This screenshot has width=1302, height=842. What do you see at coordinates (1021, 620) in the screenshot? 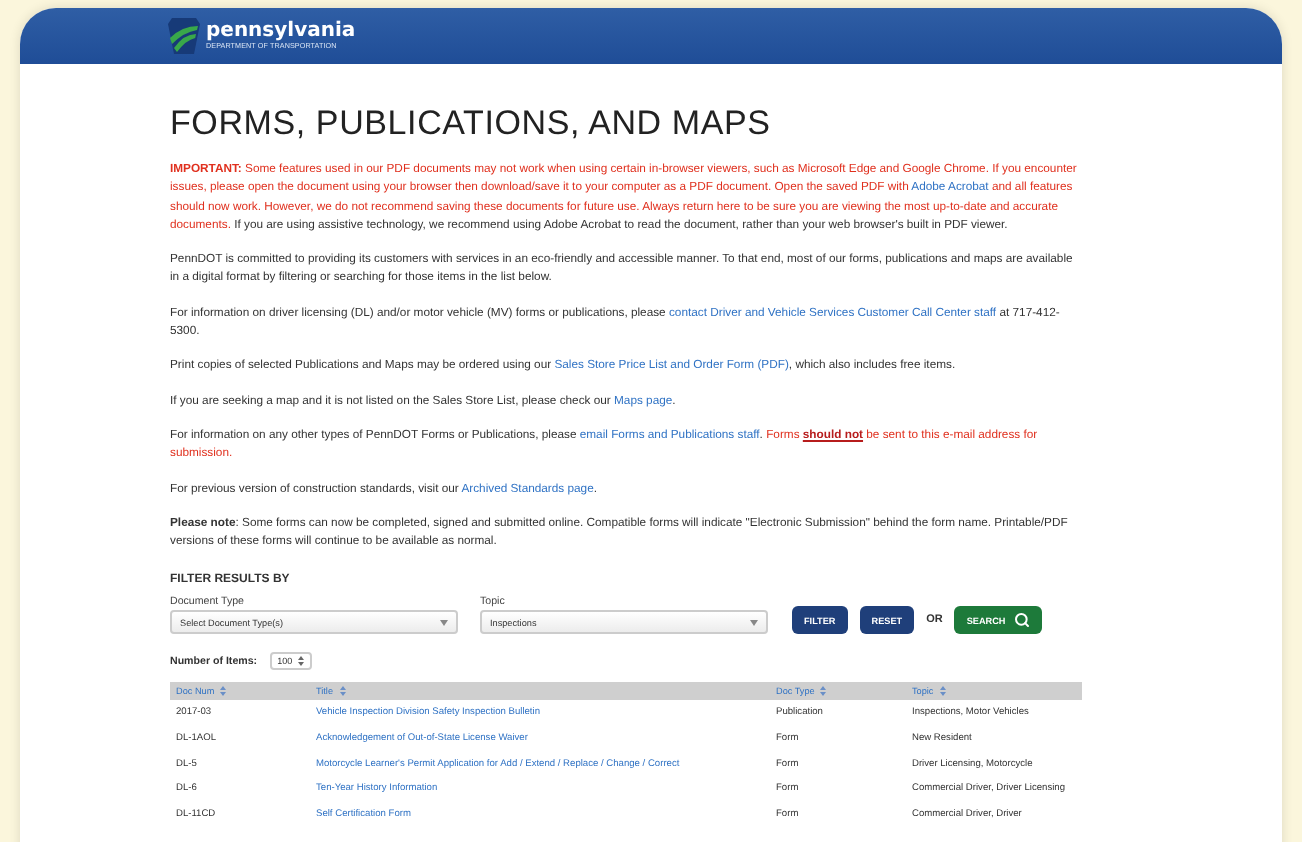
I see `search-icon` at bounding box center [1021, 620].